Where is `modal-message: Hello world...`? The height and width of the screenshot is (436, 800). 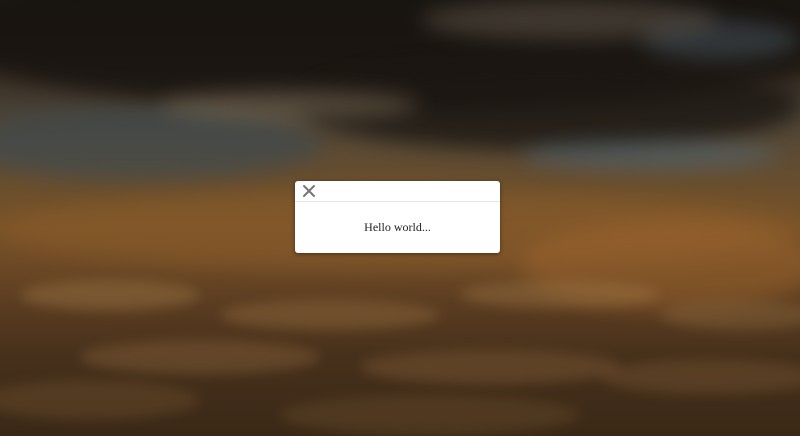
modal-message: Hello world... is located at coordinates (397, 227).